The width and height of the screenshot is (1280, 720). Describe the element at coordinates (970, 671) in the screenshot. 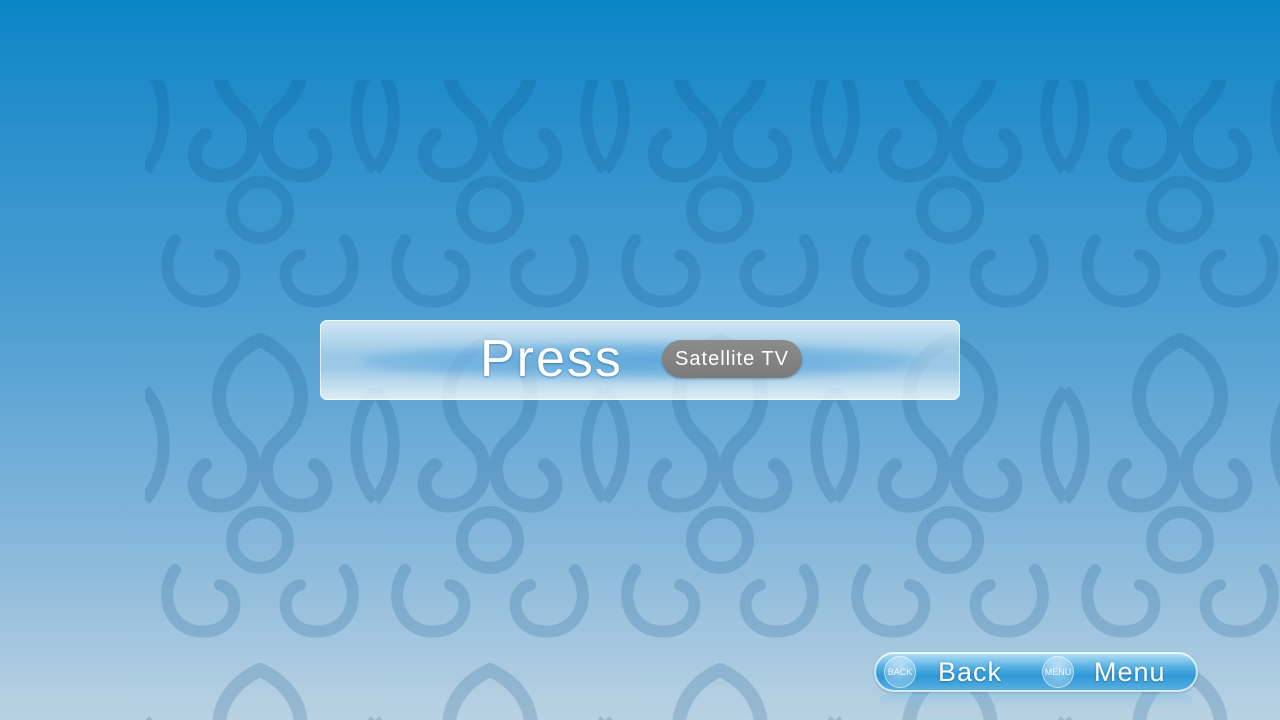

I see `back-label: Back` at that location.